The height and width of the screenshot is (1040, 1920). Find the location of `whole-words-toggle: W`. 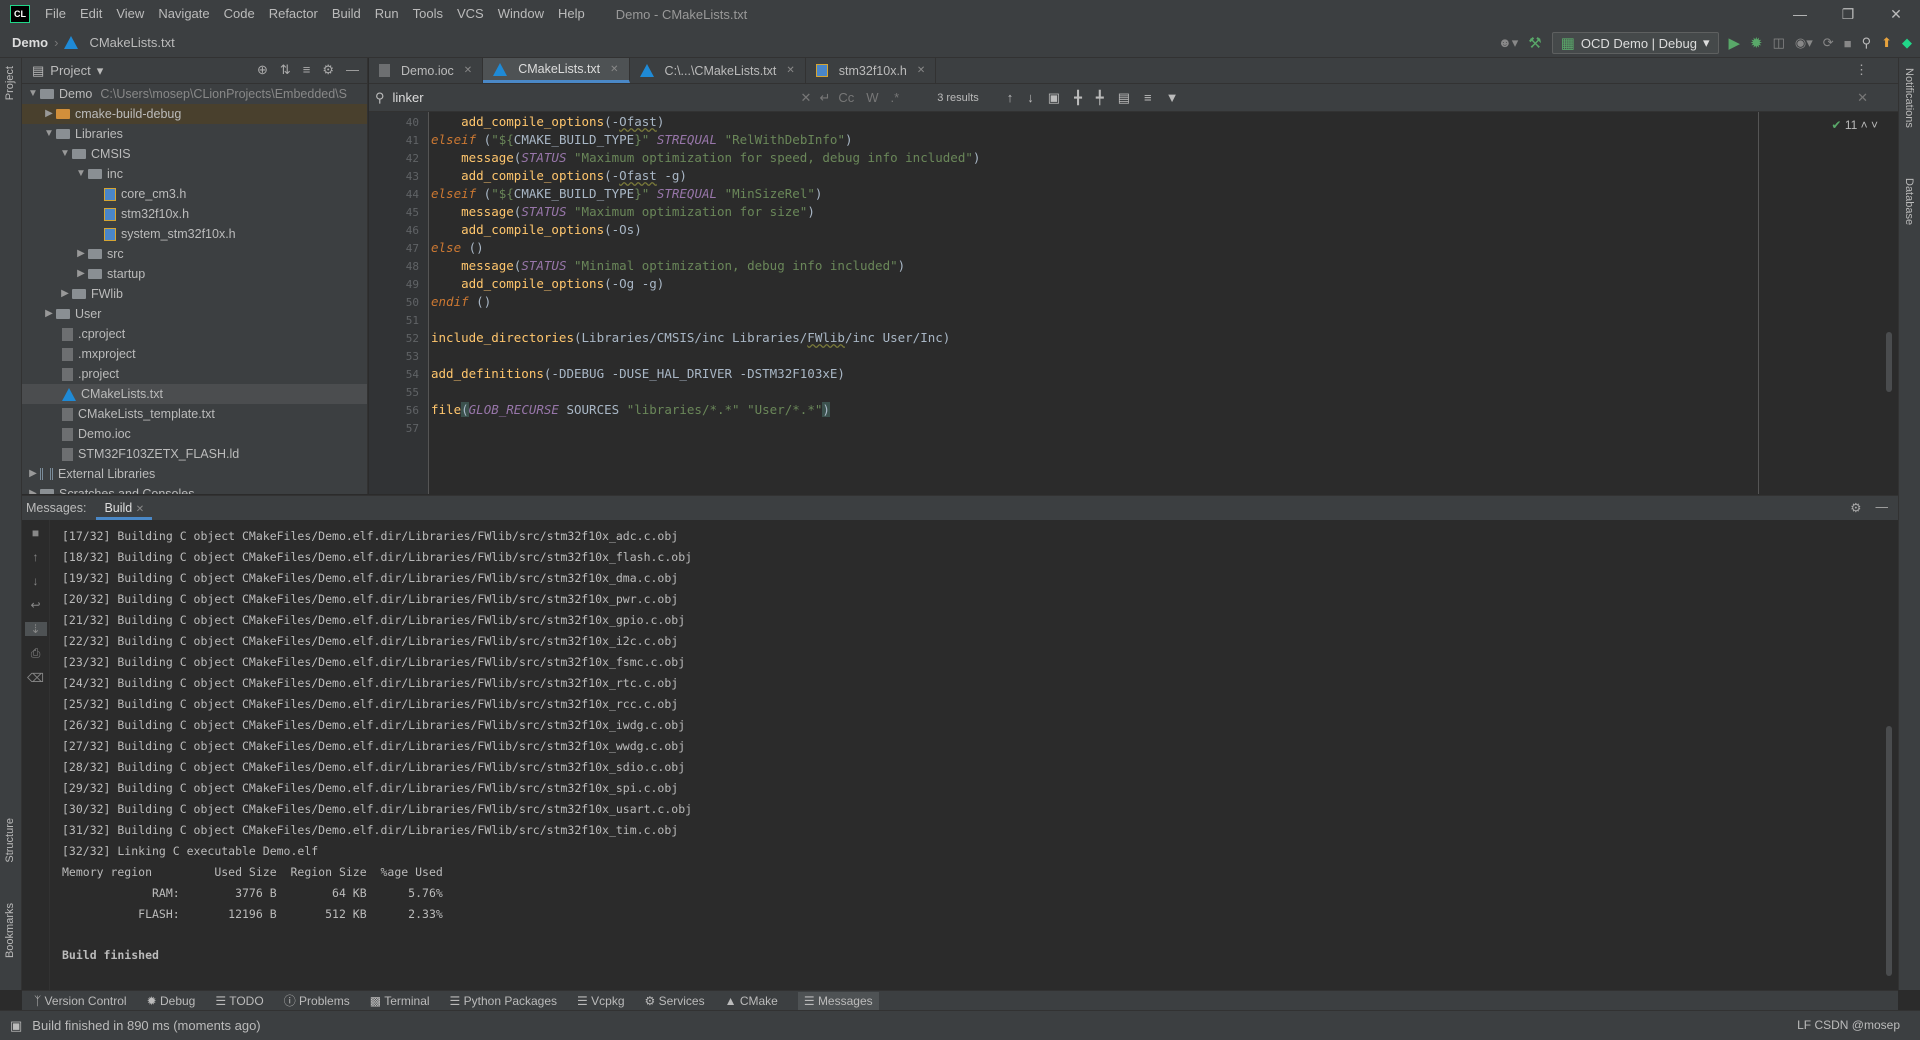

whole-words-toggle: W is located at coordinates (872, 97).